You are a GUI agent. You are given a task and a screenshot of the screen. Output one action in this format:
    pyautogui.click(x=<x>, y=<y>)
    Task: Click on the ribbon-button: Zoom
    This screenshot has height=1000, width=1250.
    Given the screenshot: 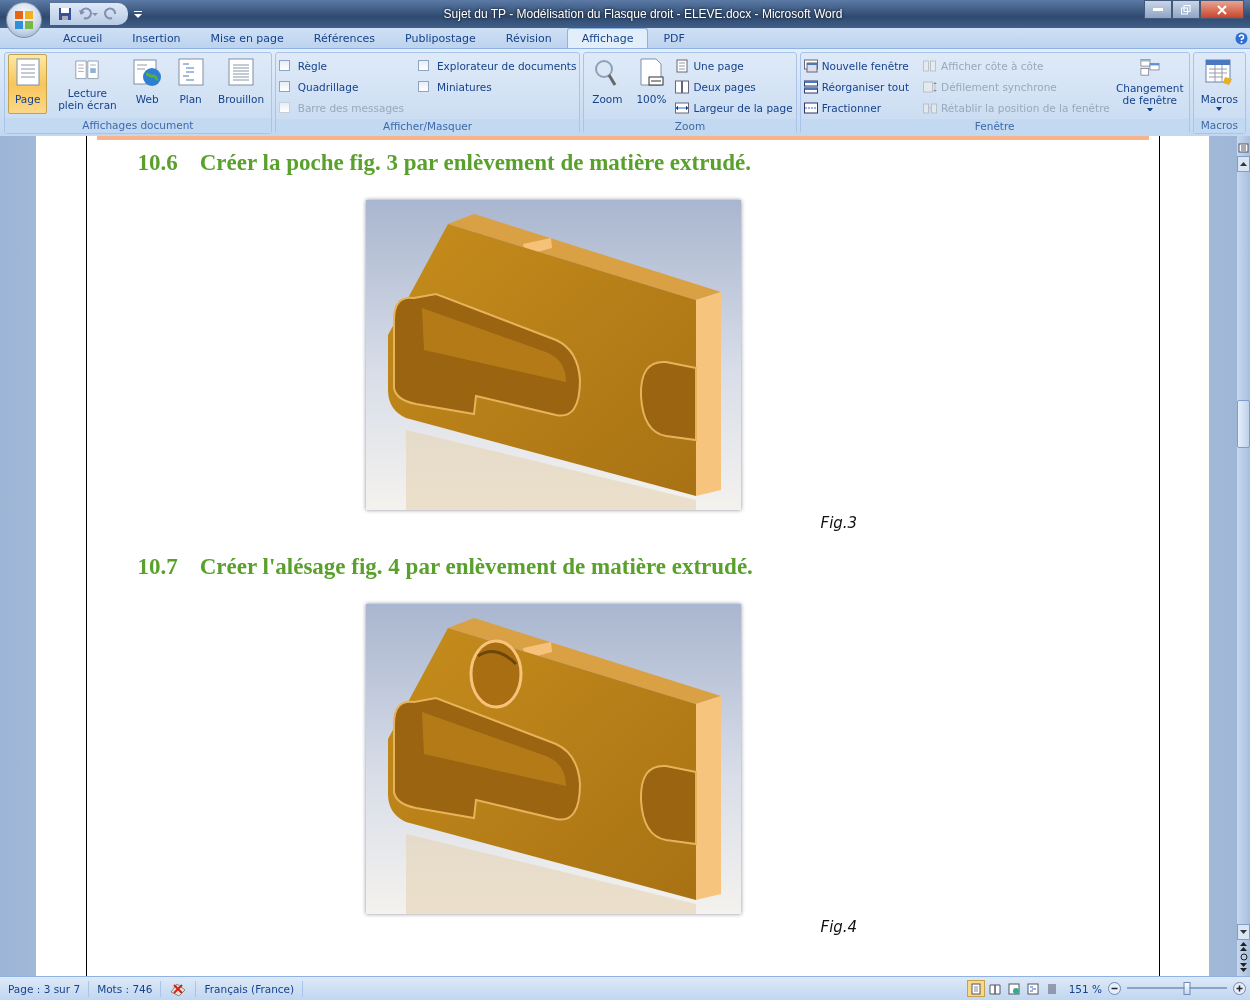 What is the action you would take?
    pyautogui.click(x=607, y=84)
    